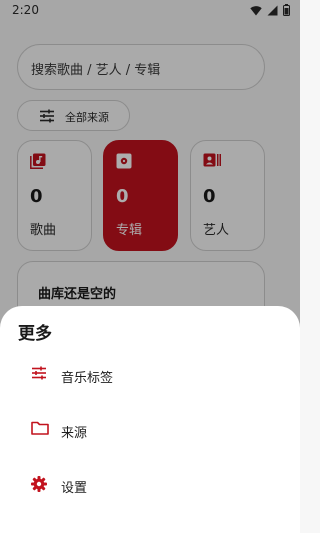  What do you see at coordinates (40, 428) in the screenshot?
I see `folder-icon` at bounding box center [40, 428].